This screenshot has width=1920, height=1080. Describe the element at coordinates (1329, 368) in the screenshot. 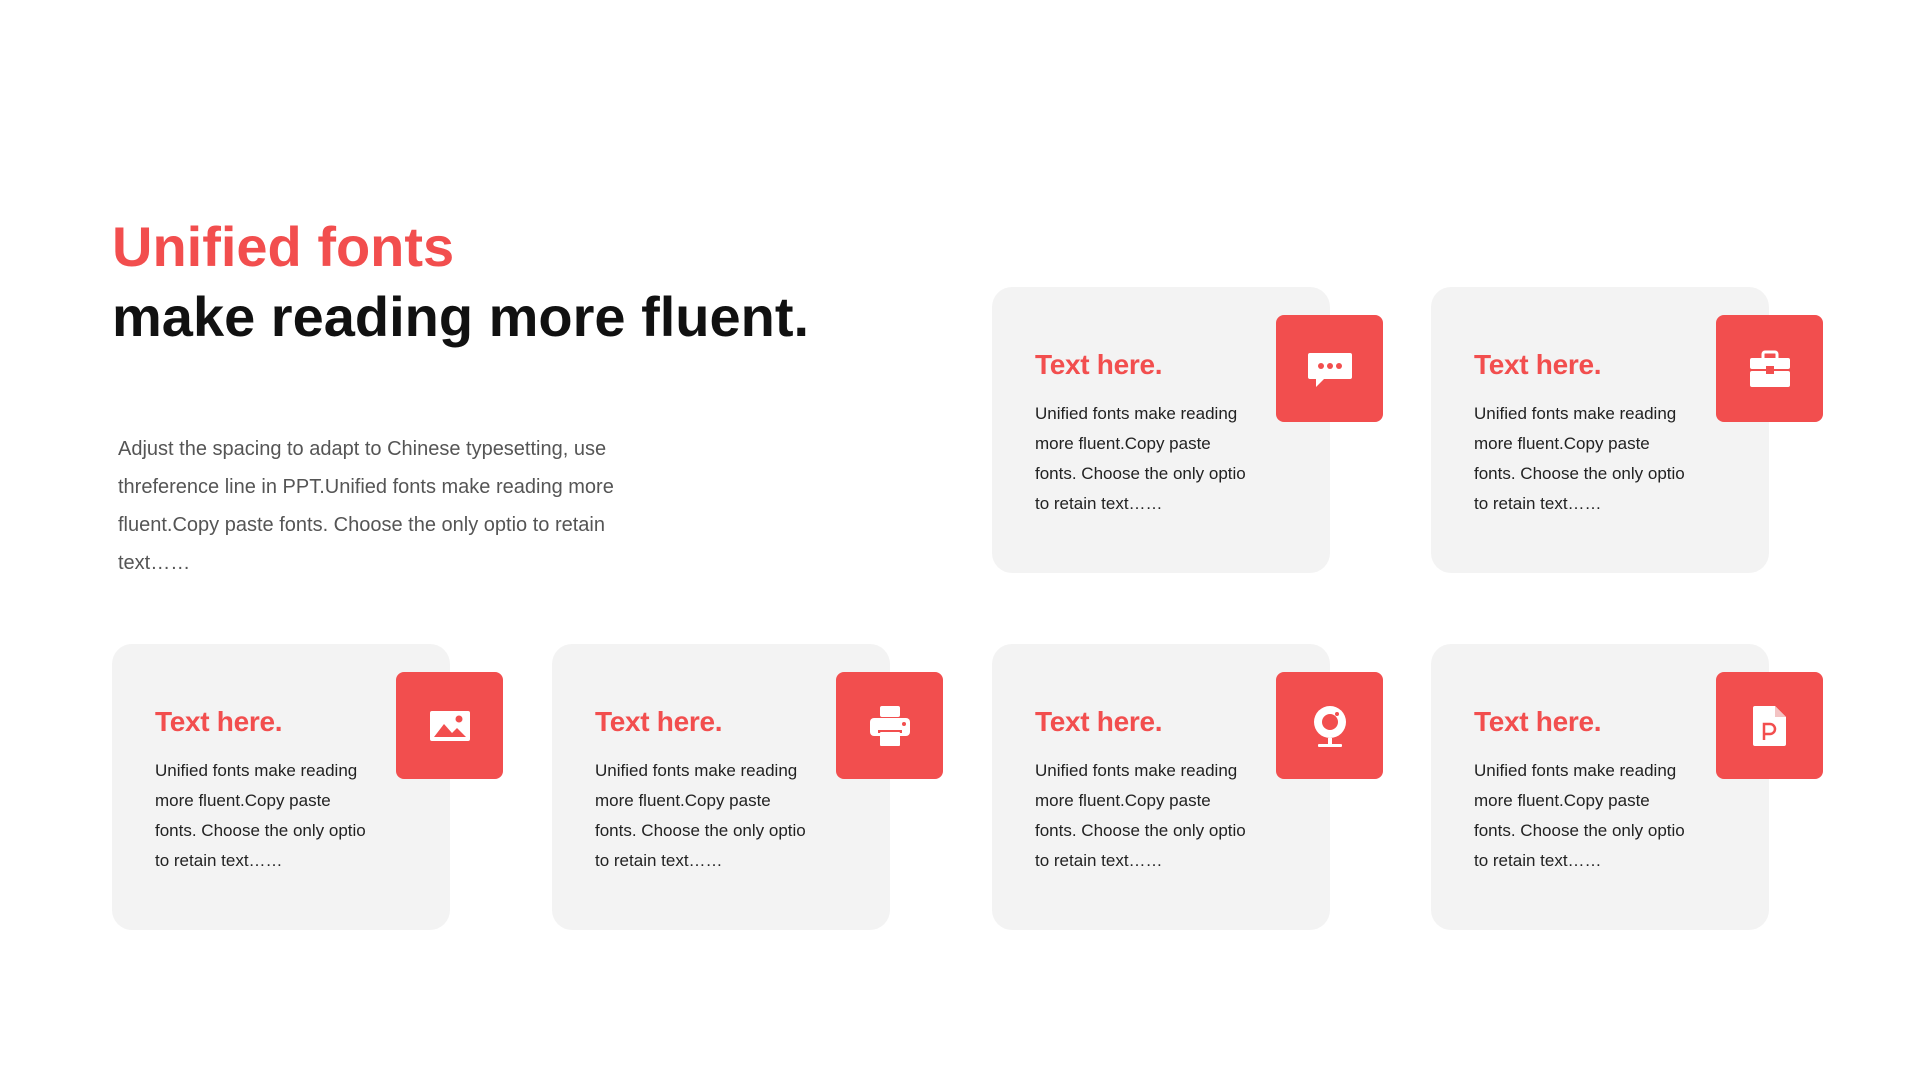

I see `chat-bubble-icon` at that location.